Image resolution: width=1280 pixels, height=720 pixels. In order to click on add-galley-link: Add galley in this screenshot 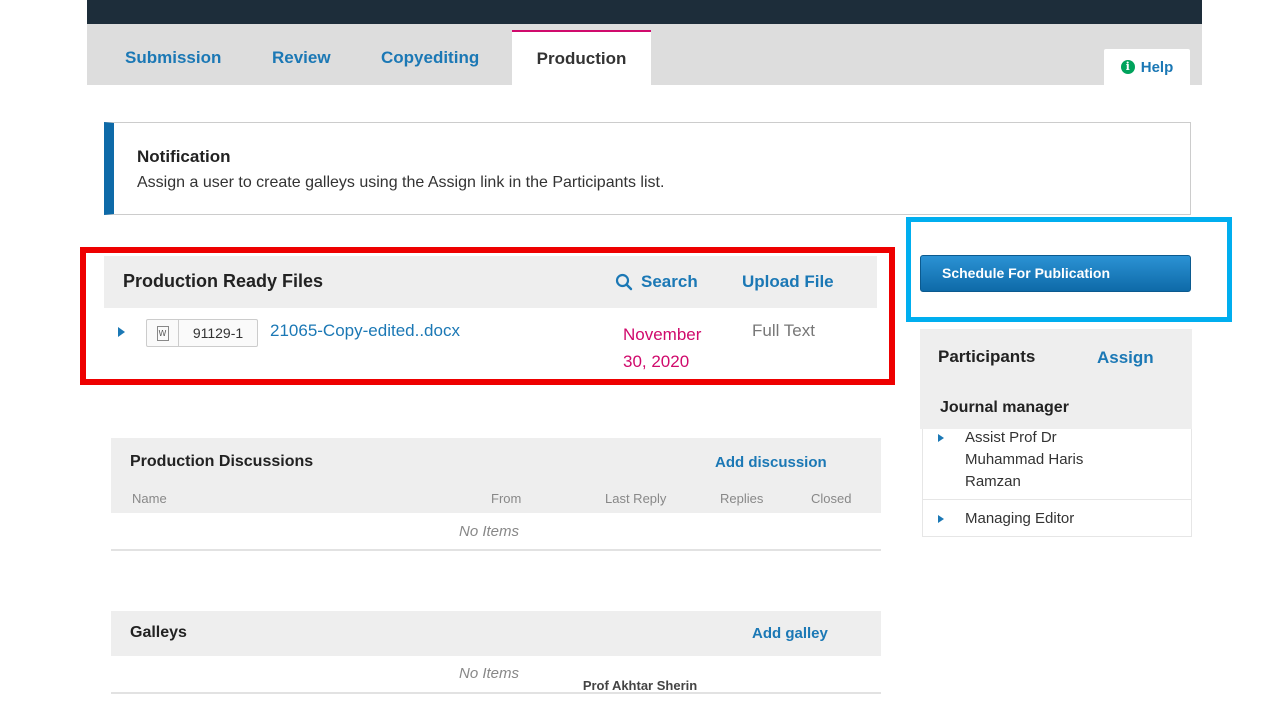, I will do `click(790, 633)`.